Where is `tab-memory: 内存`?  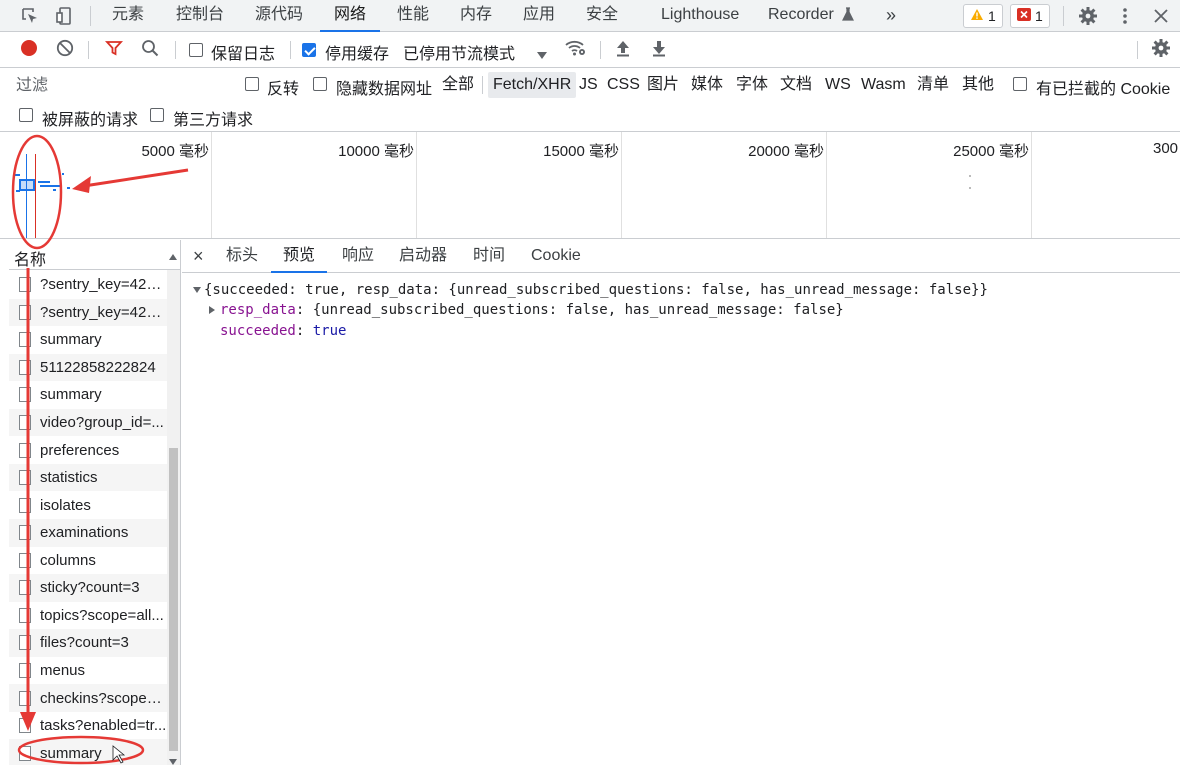
tab-memory: 内存 is located at coordinates (476, 16).